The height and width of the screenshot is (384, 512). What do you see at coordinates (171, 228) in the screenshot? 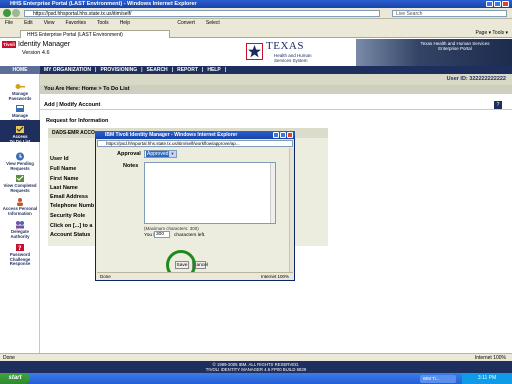
I see `max-characters-note: (Maximum characters: 300)` at bounding box center [171, 228].